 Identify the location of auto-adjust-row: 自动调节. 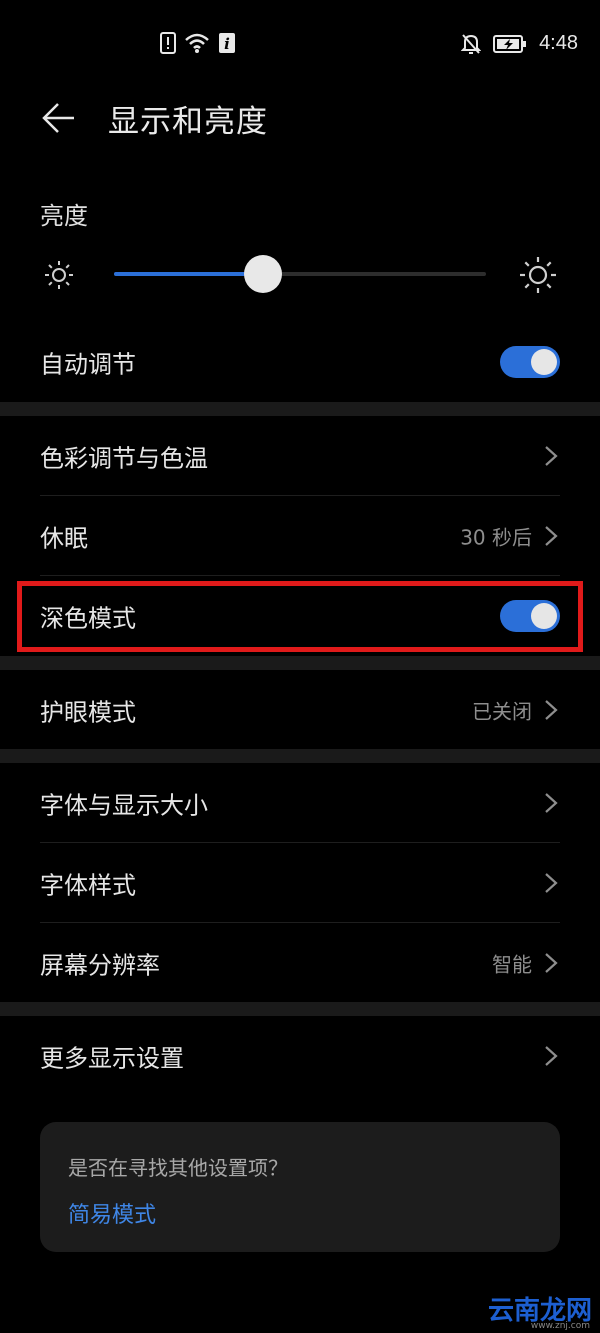
(300, 362).